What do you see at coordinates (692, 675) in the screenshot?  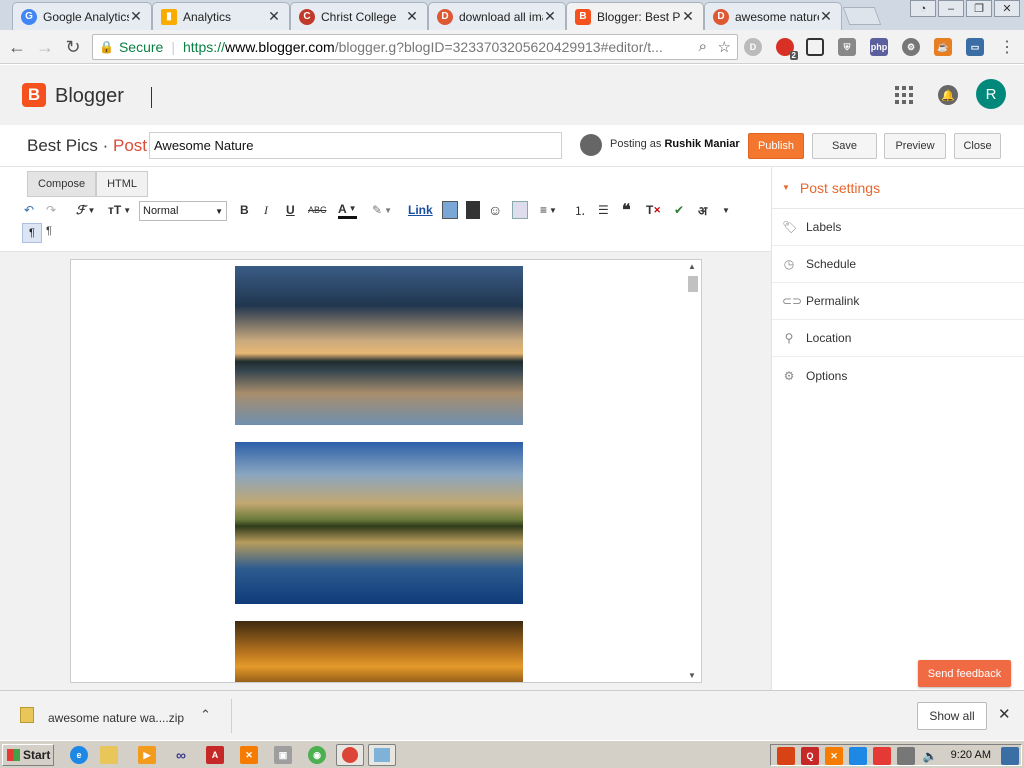 I see `scroll-down-icon: ▼` at bounding box center [692, 675].